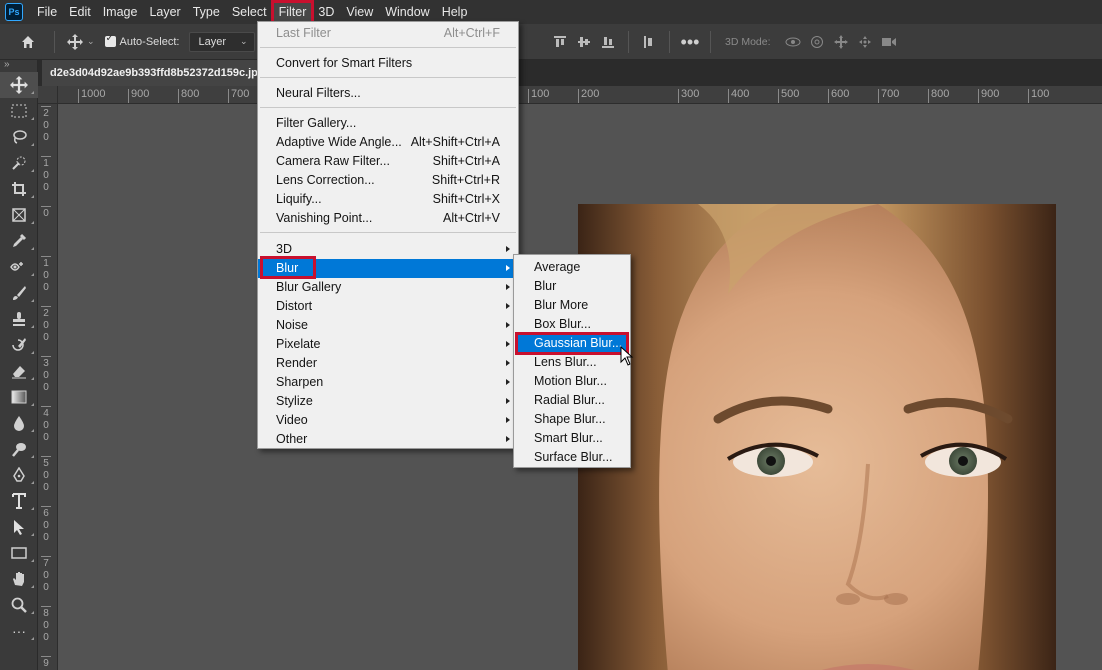 This screenshot has width=1102, height=670. Describe the element at coordinates (120, 12) in the screenshot. I see `menu-image: Image` at that location.